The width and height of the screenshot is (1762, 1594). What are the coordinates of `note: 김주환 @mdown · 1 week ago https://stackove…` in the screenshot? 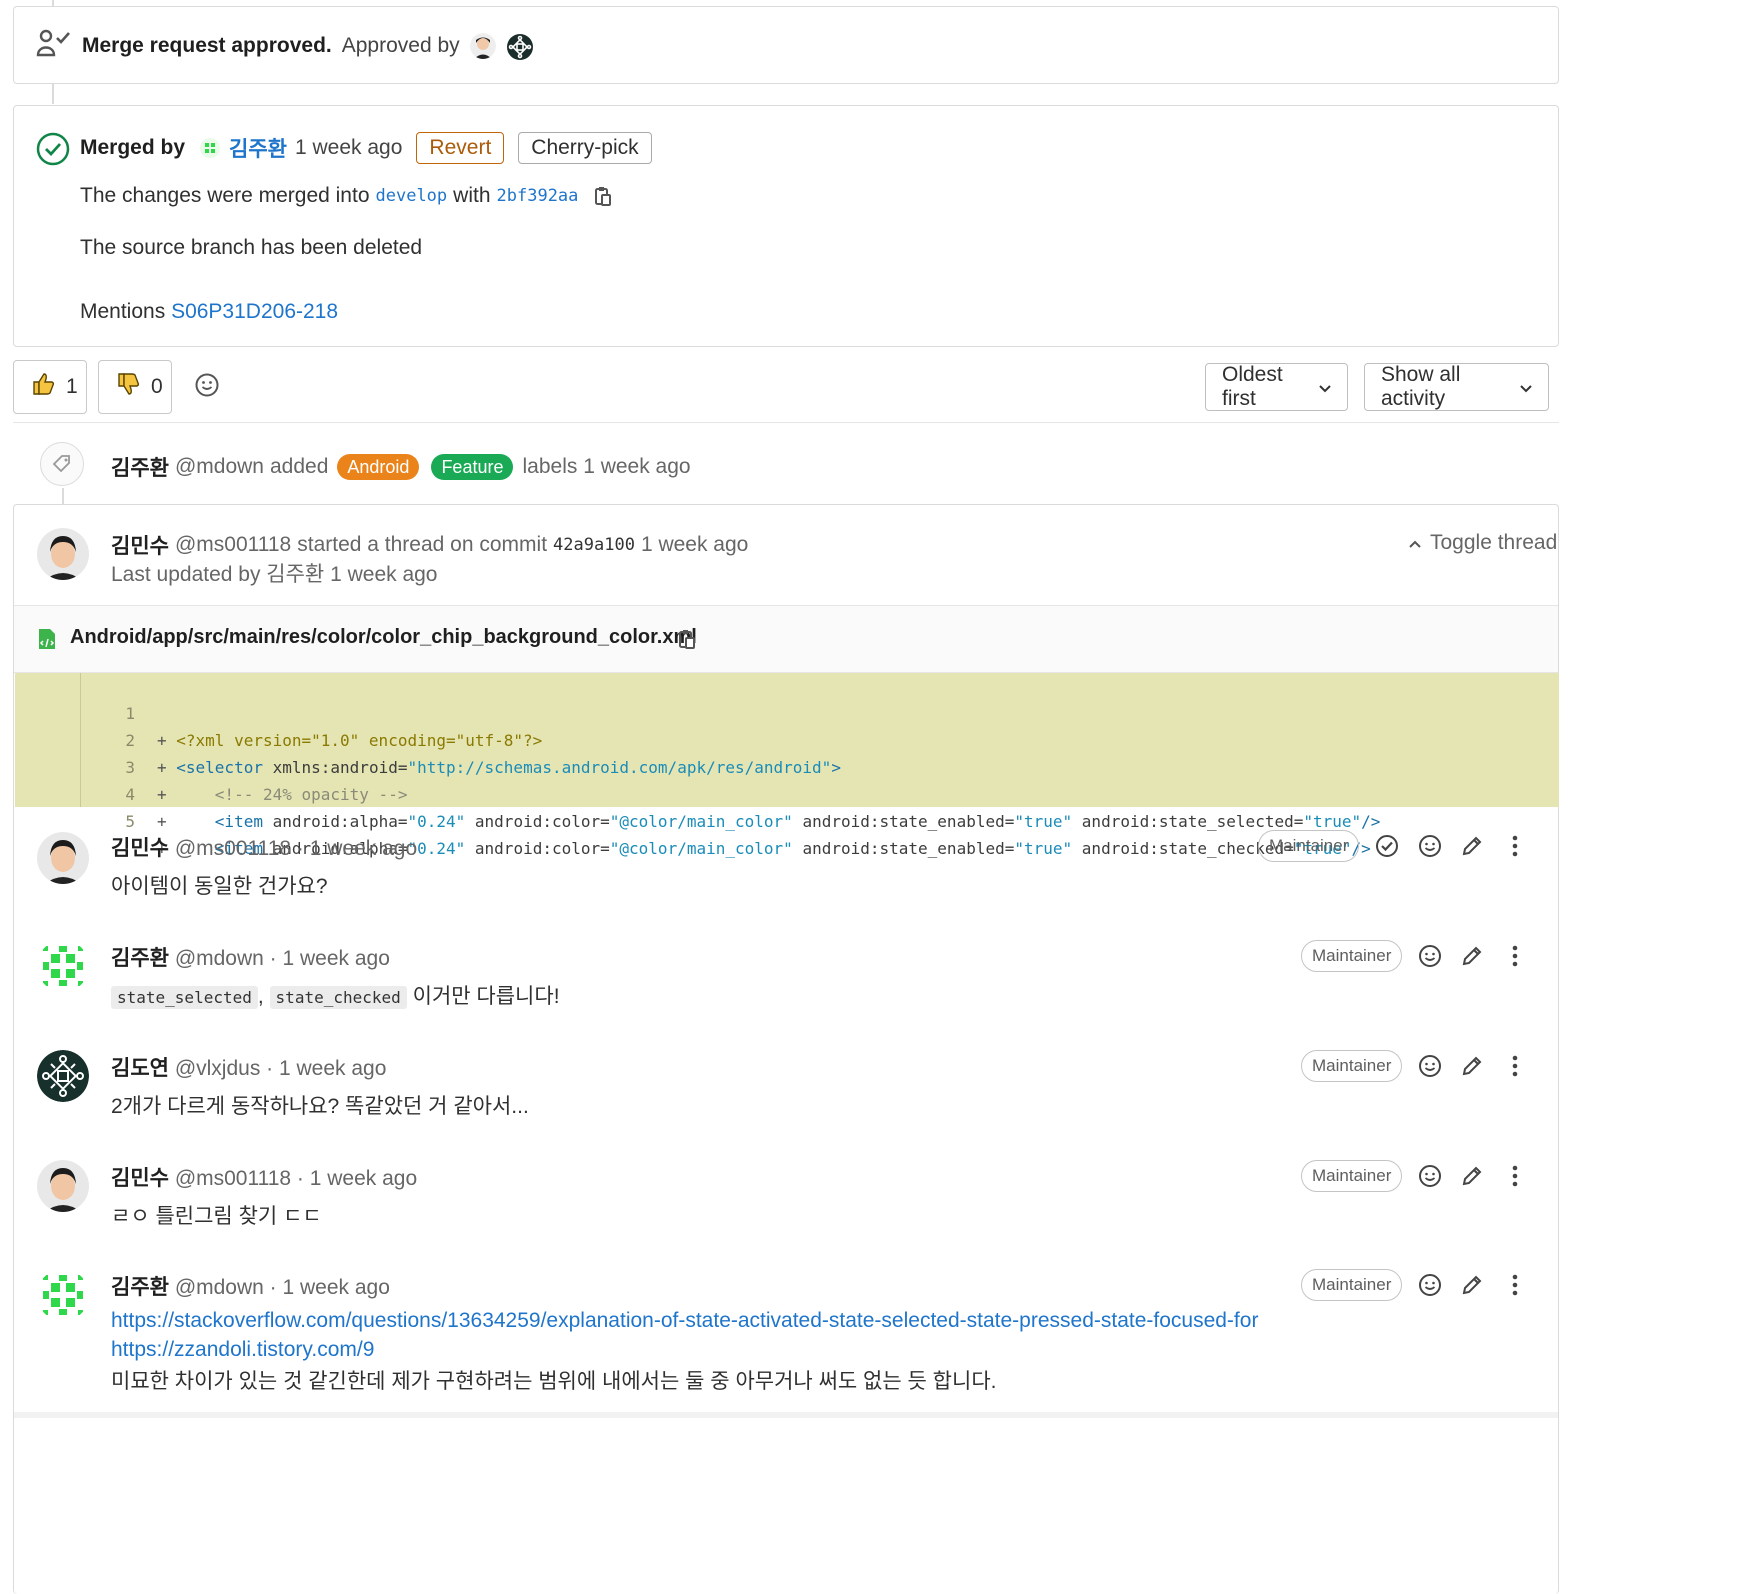 It's located at (787, 1334).